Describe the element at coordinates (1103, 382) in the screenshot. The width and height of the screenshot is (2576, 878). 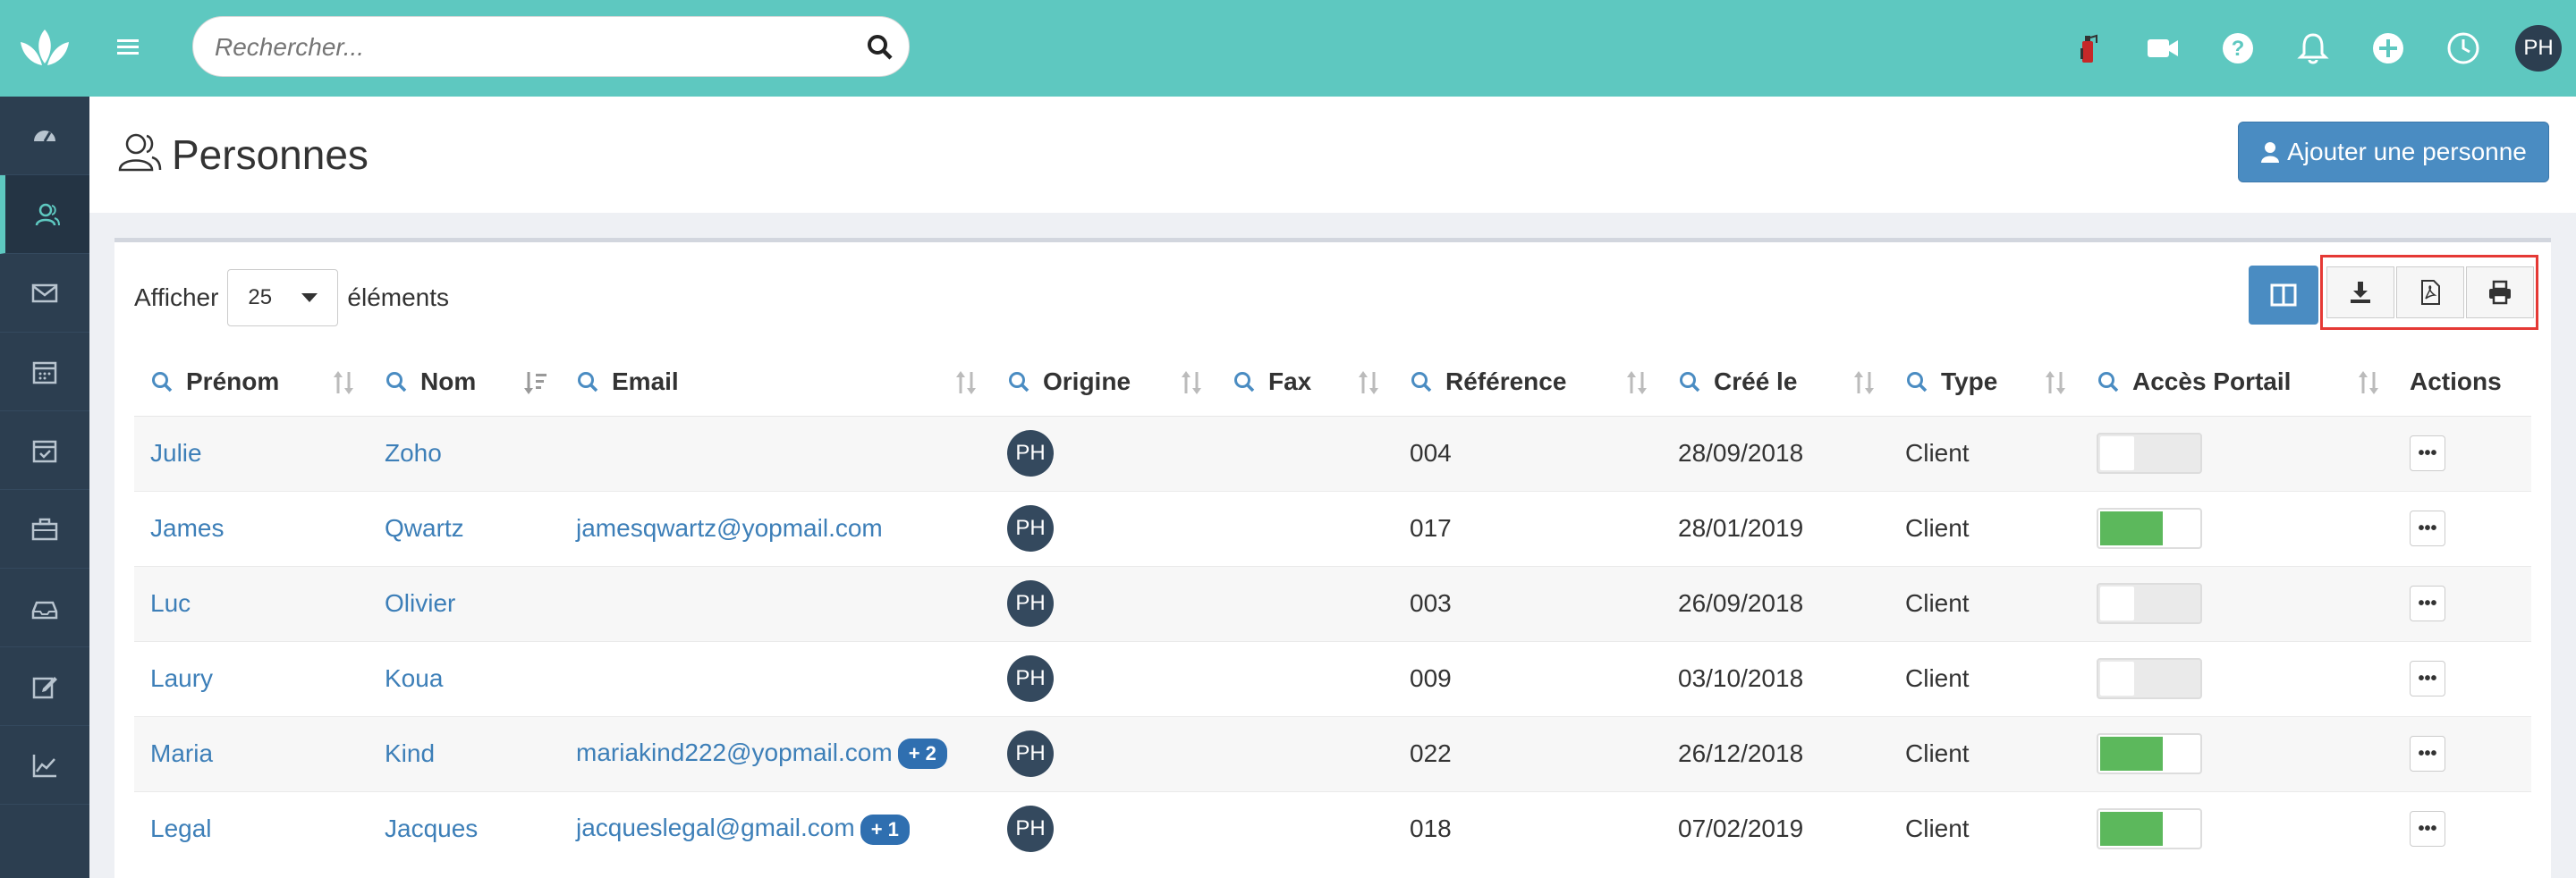
I see `column-header: Origine` at that location.